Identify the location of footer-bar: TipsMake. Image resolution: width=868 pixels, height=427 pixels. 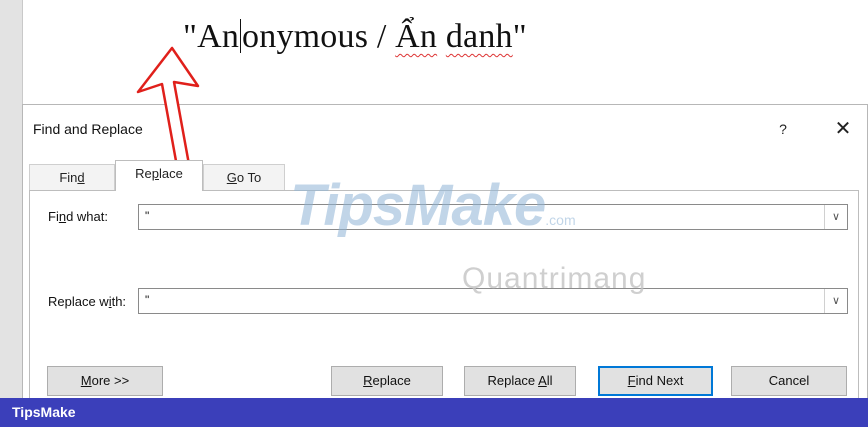
(434, 412).